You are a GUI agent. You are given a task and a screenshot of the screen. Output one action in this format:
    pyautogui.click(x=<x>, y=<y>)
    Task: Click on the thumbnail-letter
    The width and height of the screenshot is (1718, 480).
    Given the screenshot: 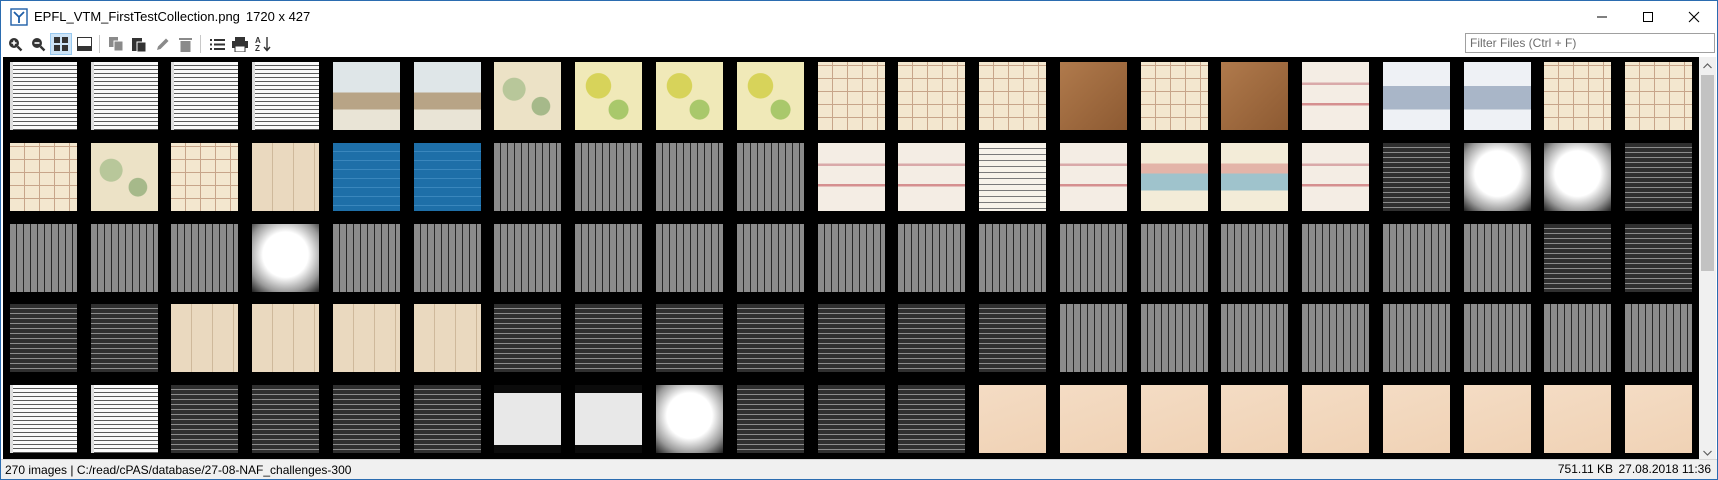 What is the action you would take?
    pyautogui.click(x=1012, y=177)
    